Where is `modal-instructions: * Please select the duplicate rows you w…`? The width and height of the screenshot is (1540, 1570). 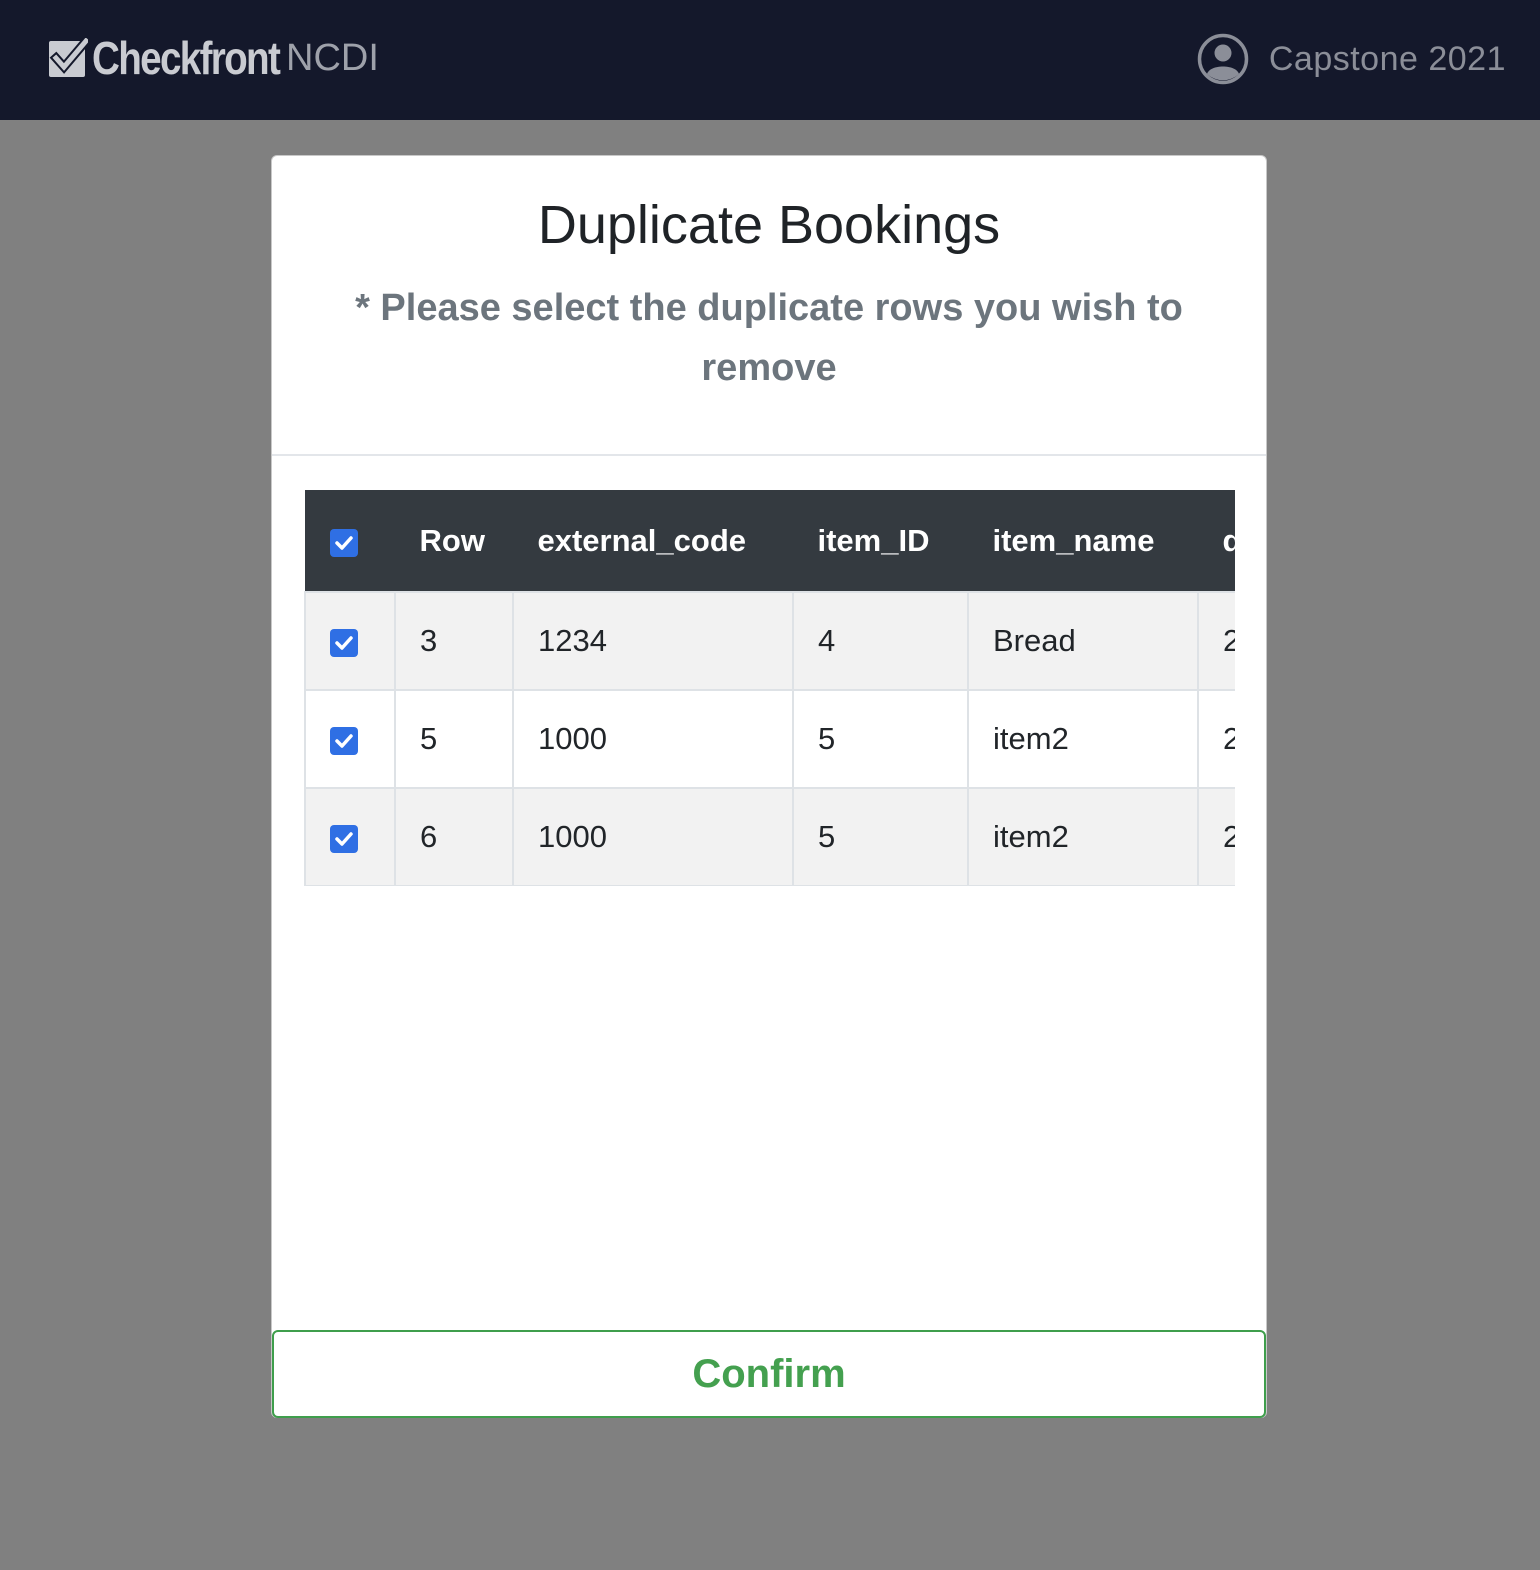
modal-instructions: * Please select the duplicate rows you w… is located at coordinates (769, 338).